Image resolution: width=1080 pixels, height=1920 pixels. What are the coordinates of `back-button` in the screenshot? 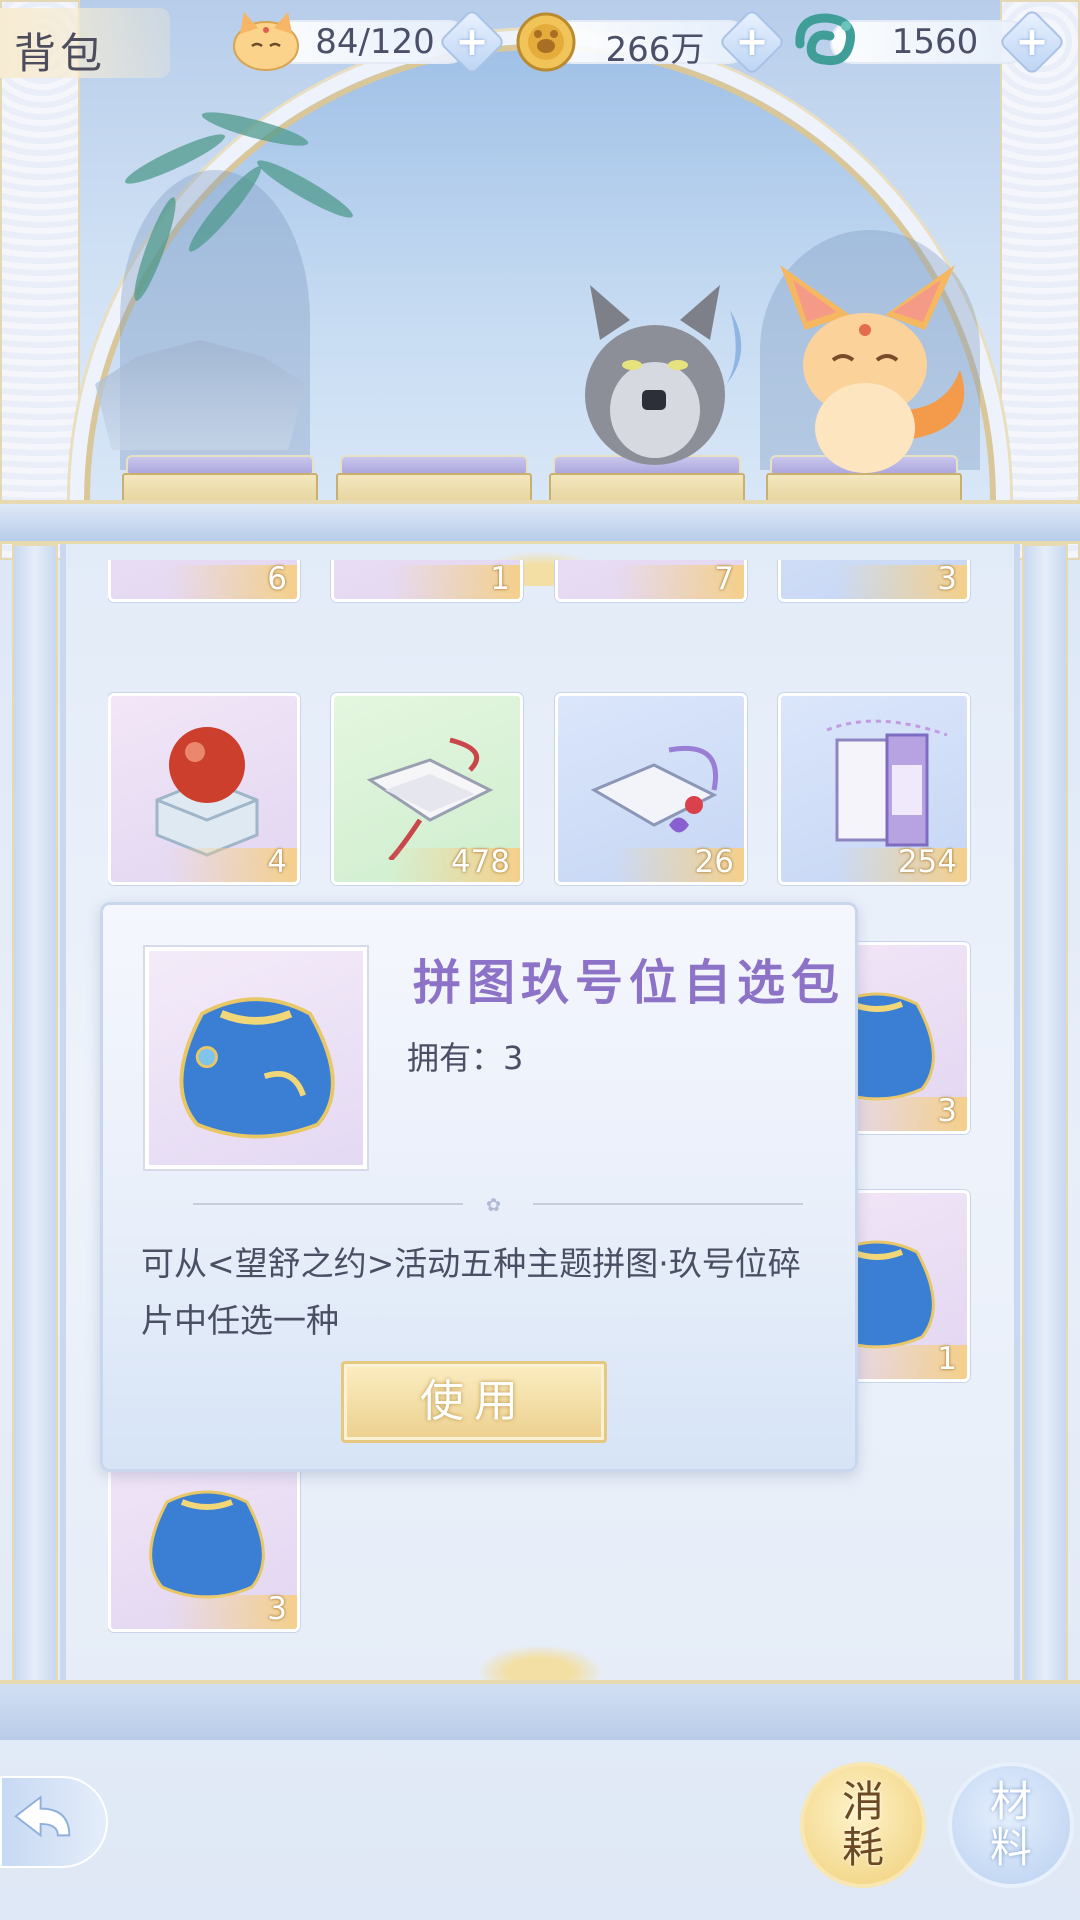 It's located at (54, 1822).